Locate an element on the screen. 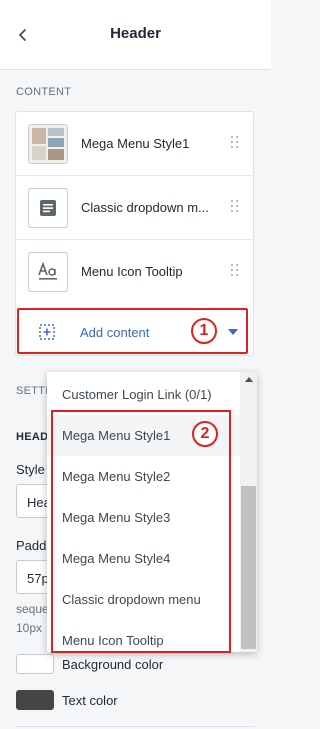  header-bar: Header is located at coordinates (135, 35).